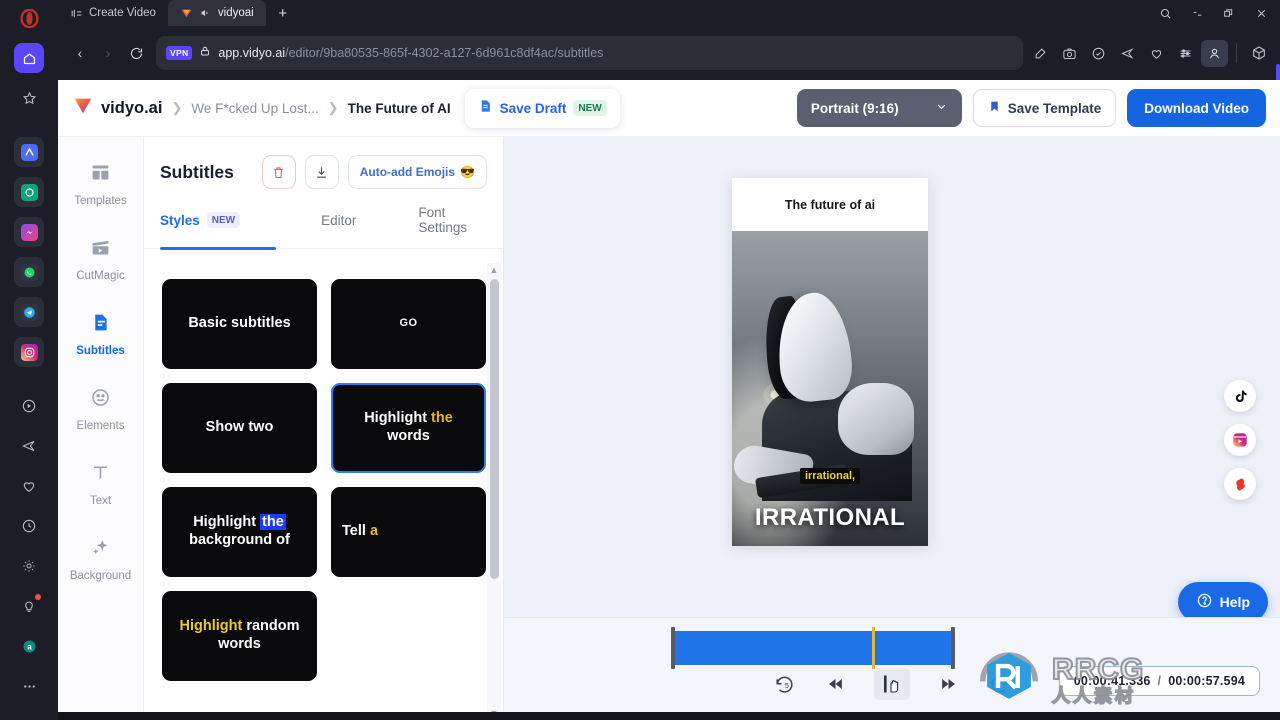  I want to click on save-draft-button: Save Draft NEW, so click(542, 108).